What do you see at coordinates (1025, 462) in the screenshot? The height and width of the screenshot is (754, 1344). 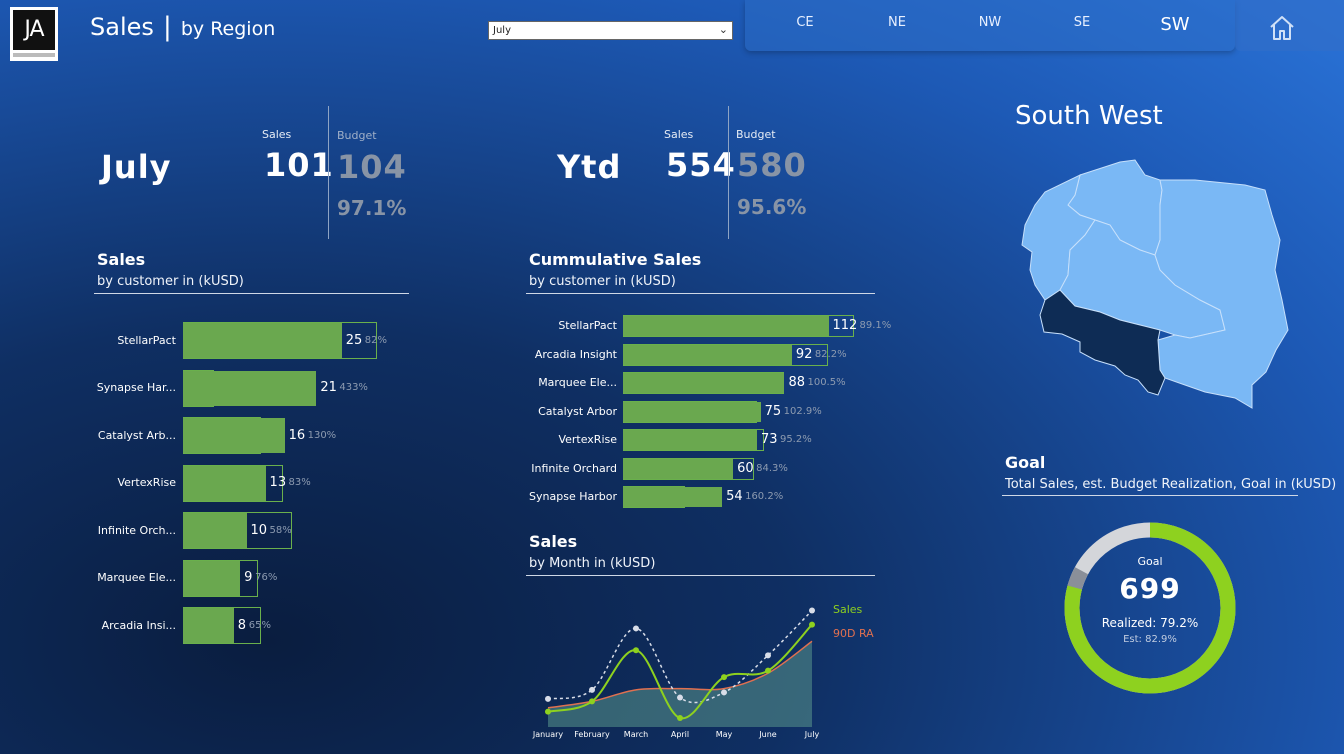 I see `goal-title: Goal` at bounding box center [1025, 462].